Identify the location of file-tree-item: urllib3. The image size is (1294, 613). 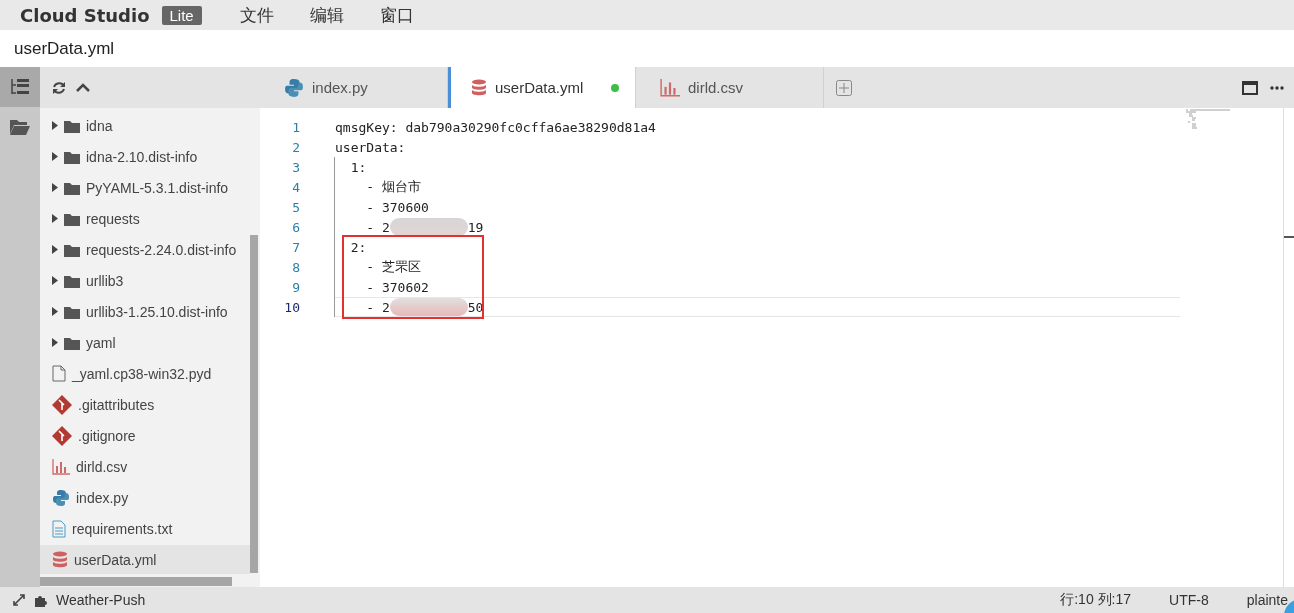
(145, 280).